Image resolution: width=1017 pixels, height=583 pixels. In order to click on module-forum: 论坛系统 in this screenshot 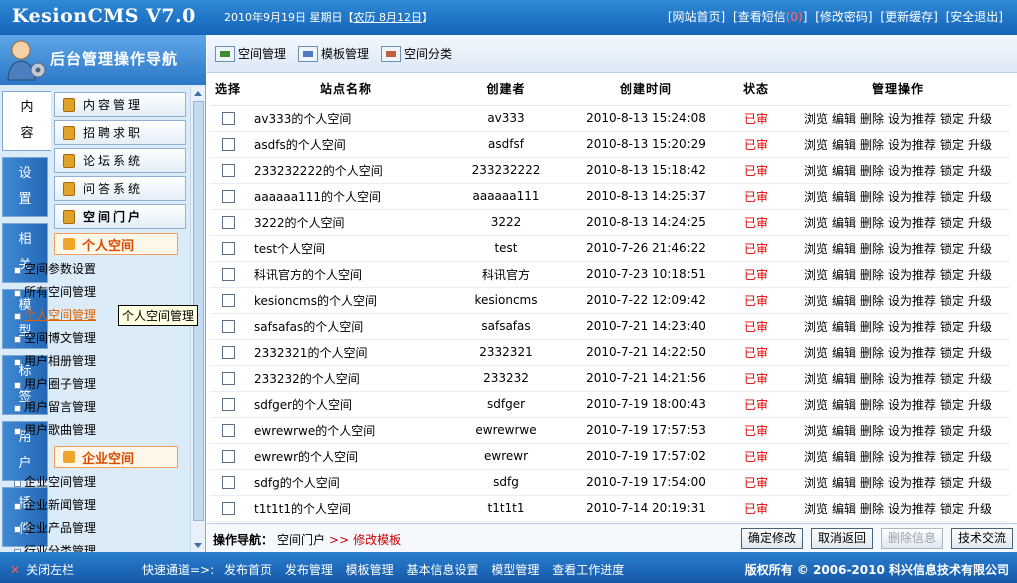, I will do `click(120, 160)`.